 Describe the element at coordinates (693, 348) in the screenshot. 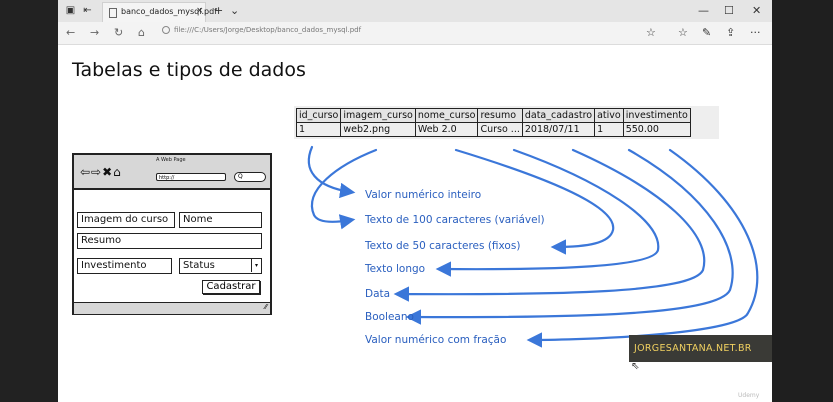

I see `site-badge-text: JORGESANTANA.NET.BR` at that location.